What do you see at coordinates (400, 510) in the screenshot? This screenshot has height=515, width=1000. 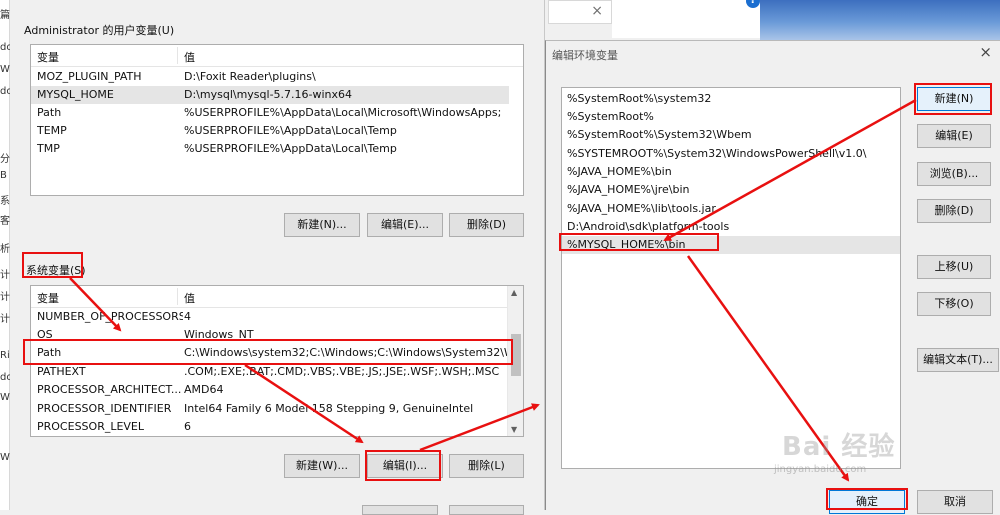 I see `ok-button-partial` at bounding box center [400, 510].